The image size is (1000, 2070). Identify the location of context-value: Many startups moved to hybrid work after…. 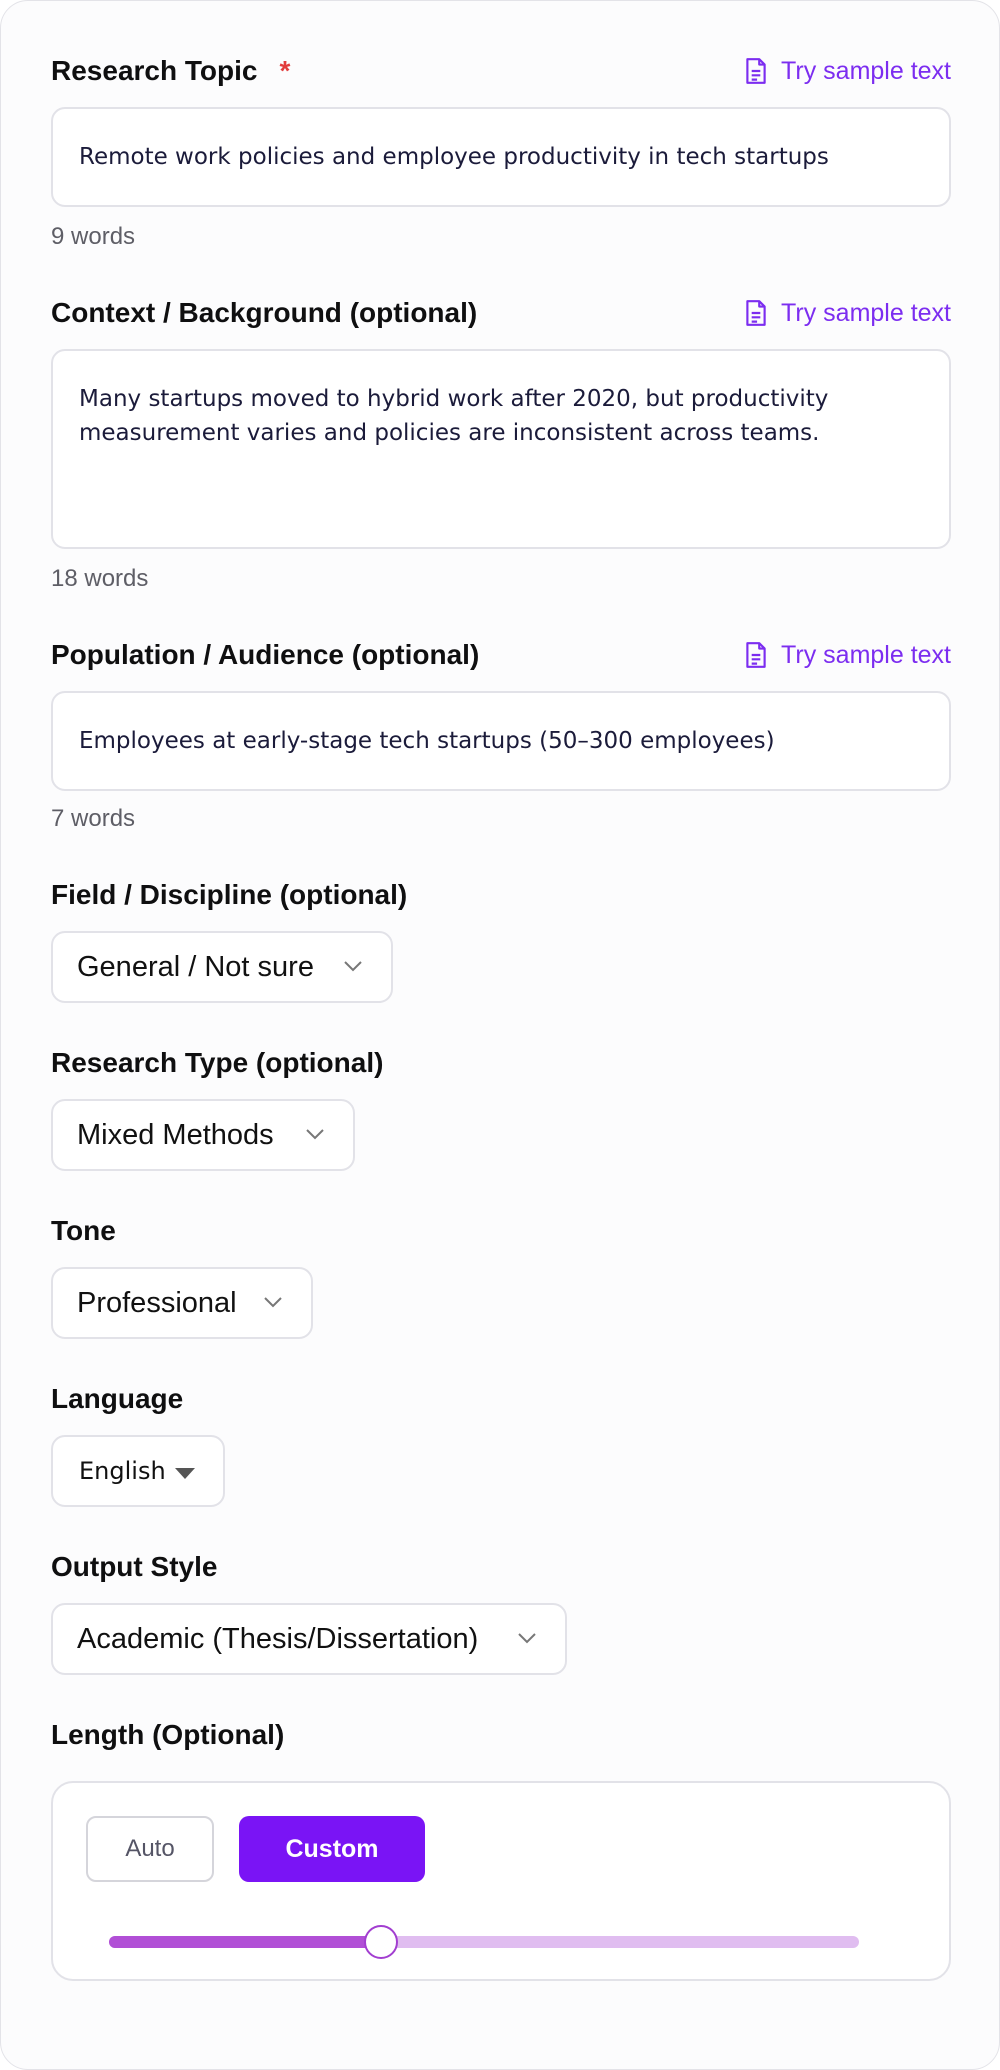
(454, 416).